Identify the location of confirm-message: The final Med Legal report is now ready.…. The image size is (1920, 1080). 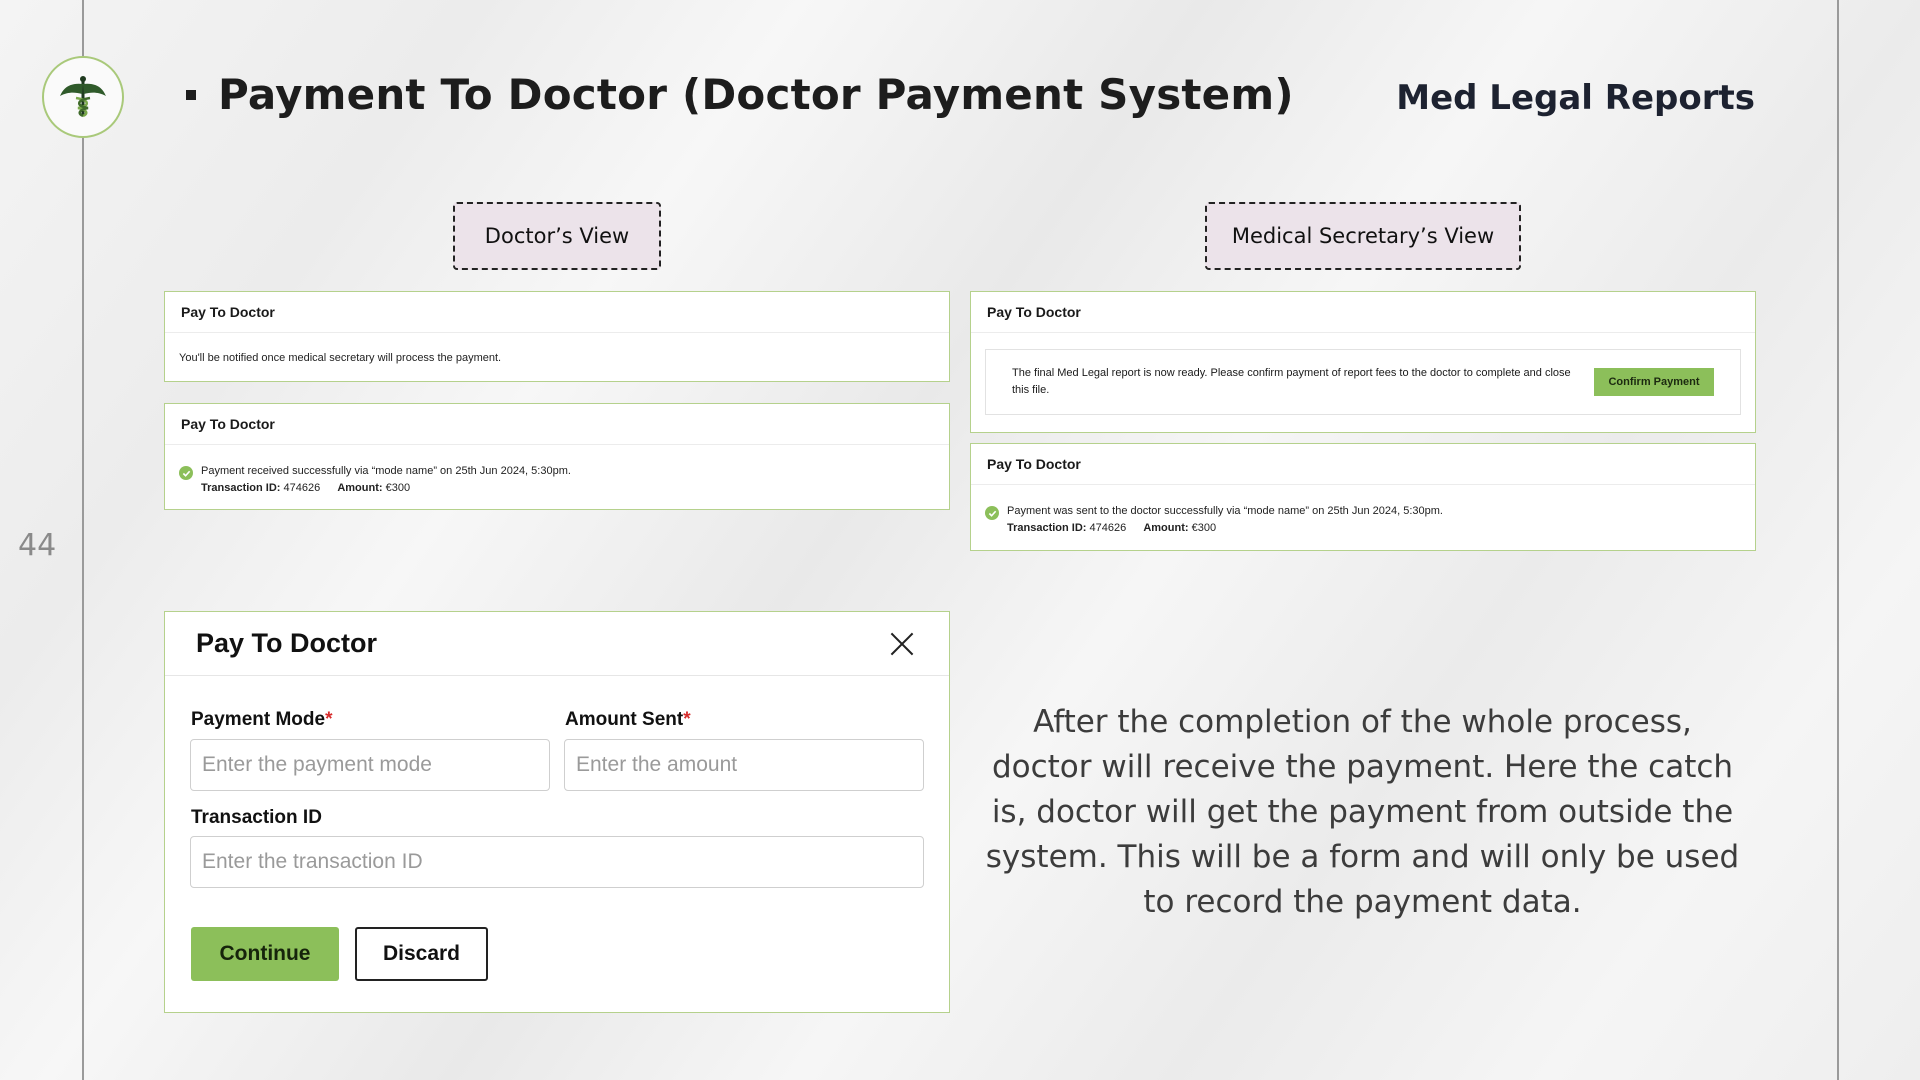
(1291, 381).